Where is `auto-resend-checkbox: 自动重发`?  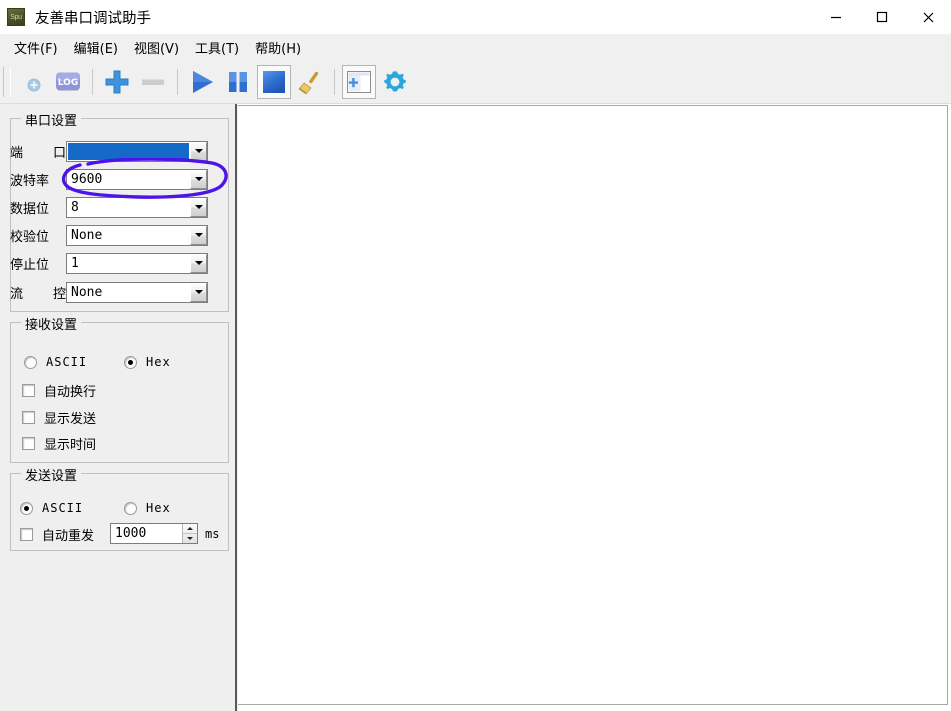 auto-resend-checkbox: 自动重发 is located at coordinates (57, 534).